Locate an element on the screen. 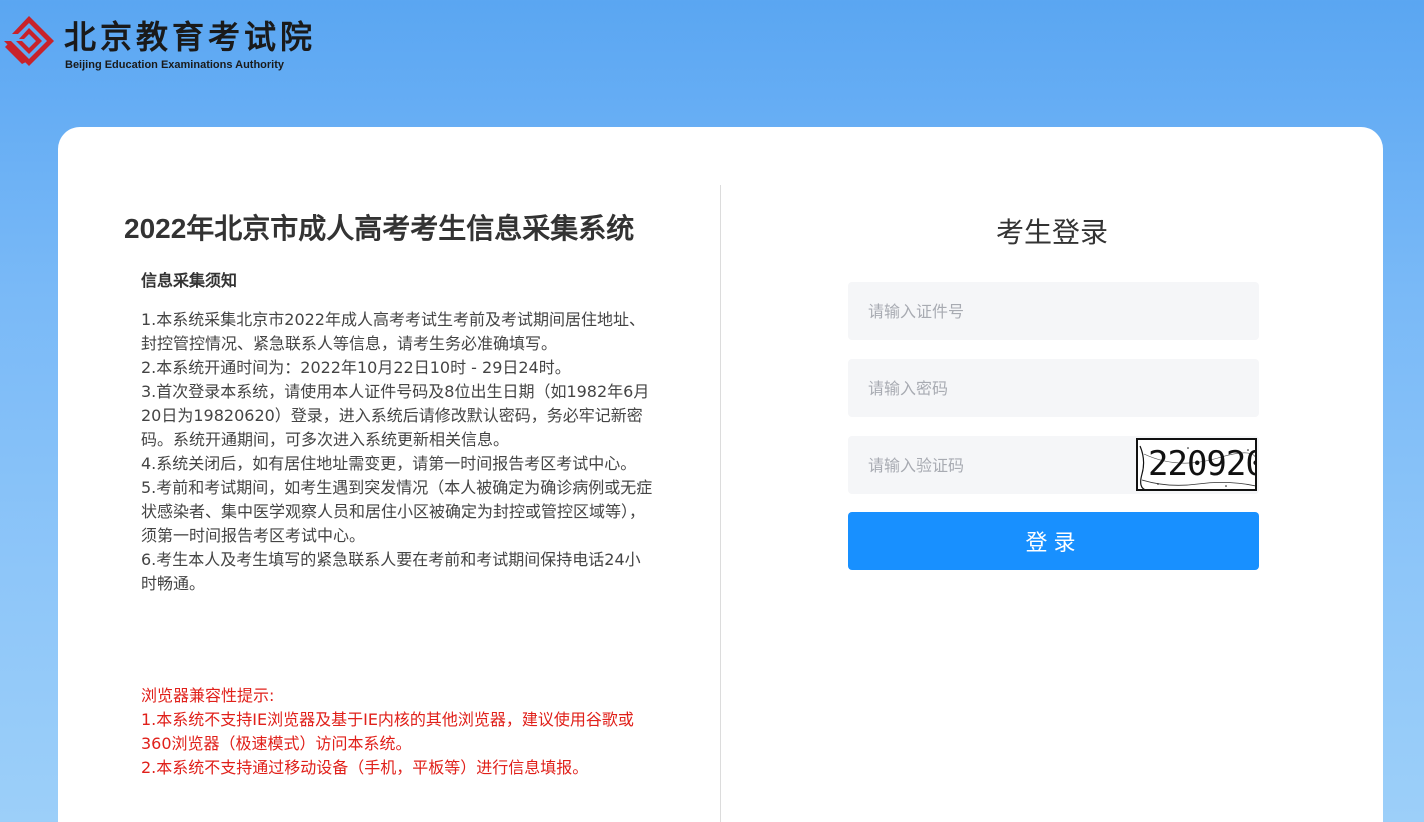 The image size is (1424, 822). id-number-input is located at coordinates (1053, 311).